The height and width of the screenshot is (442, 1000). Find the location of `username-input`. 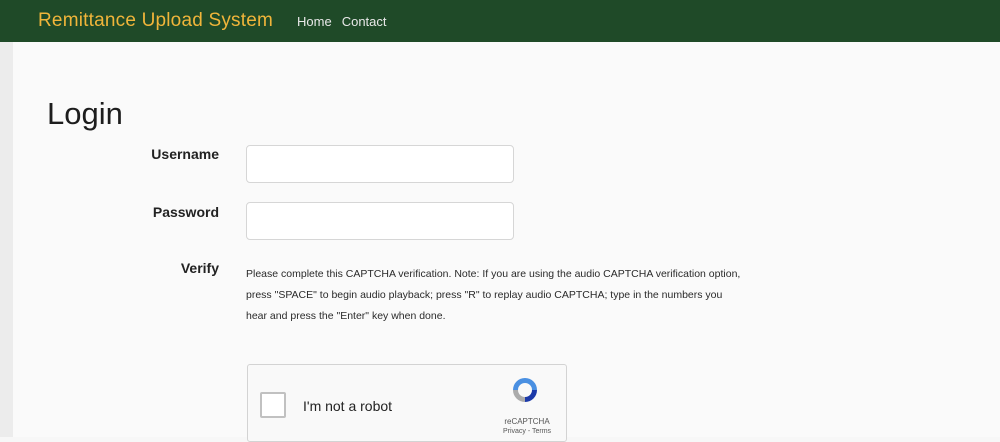

username-input is located at coordinates (380, 164).